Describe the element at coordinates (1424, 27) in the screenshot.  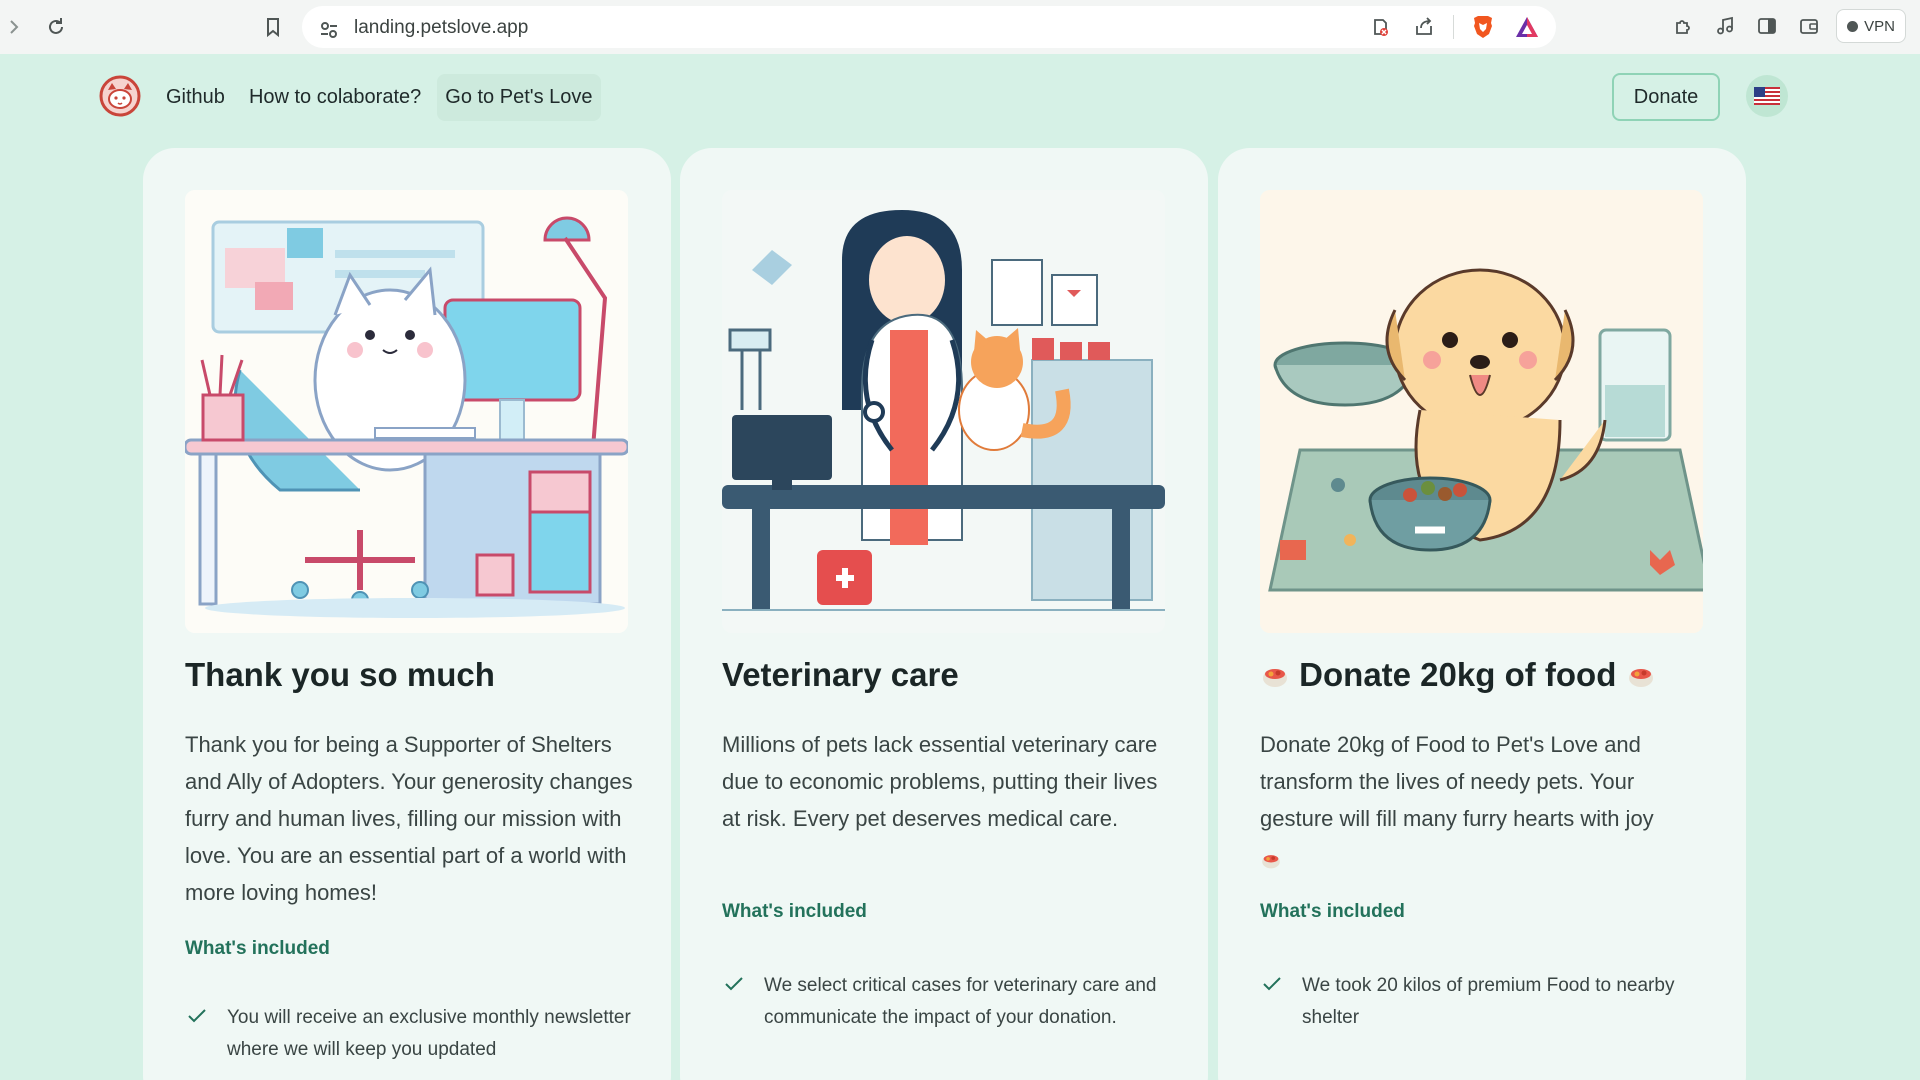
I see `share-icon` at that location.